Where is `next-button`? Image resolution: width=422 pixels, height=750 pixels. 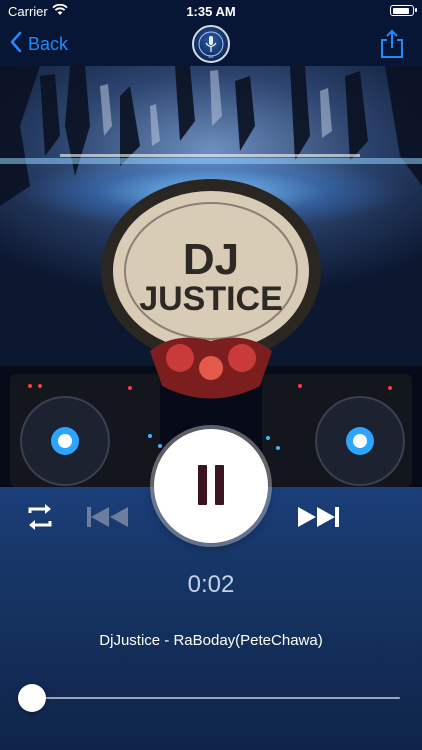
next-button is located at coordinates (318, 517).